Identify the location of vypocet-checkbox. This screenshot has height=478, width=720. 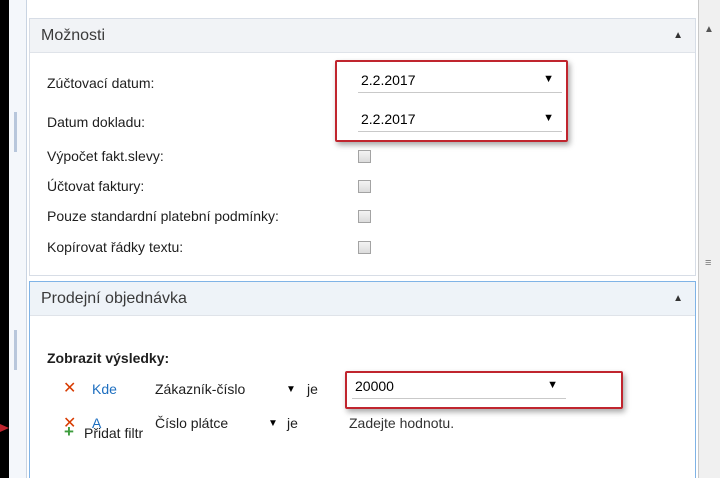
(364, 156).